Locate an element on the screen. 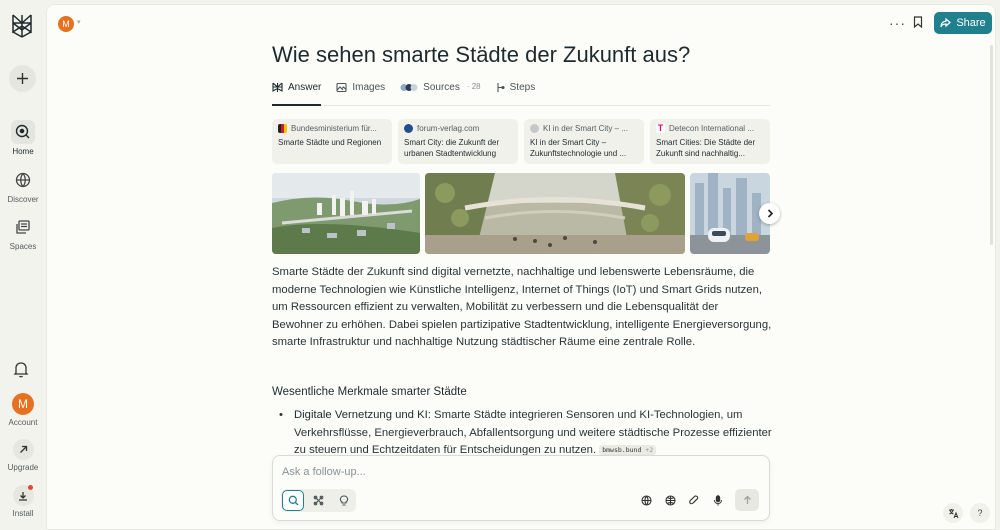 Image resolution: width=1000 pixels, height=530 pixels. chevron-down-icon: ▾ is located at coordinates (79, 22).